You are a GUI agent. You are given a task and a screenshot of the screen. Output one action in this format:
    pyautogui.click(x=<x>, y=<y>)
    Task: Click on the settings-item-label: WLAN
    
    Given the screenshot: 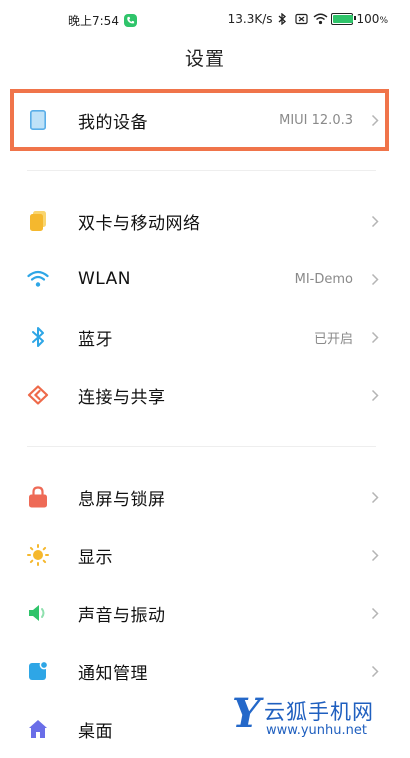 What is the action you would take?
    pyautogui.click(x=105, y=279)
    